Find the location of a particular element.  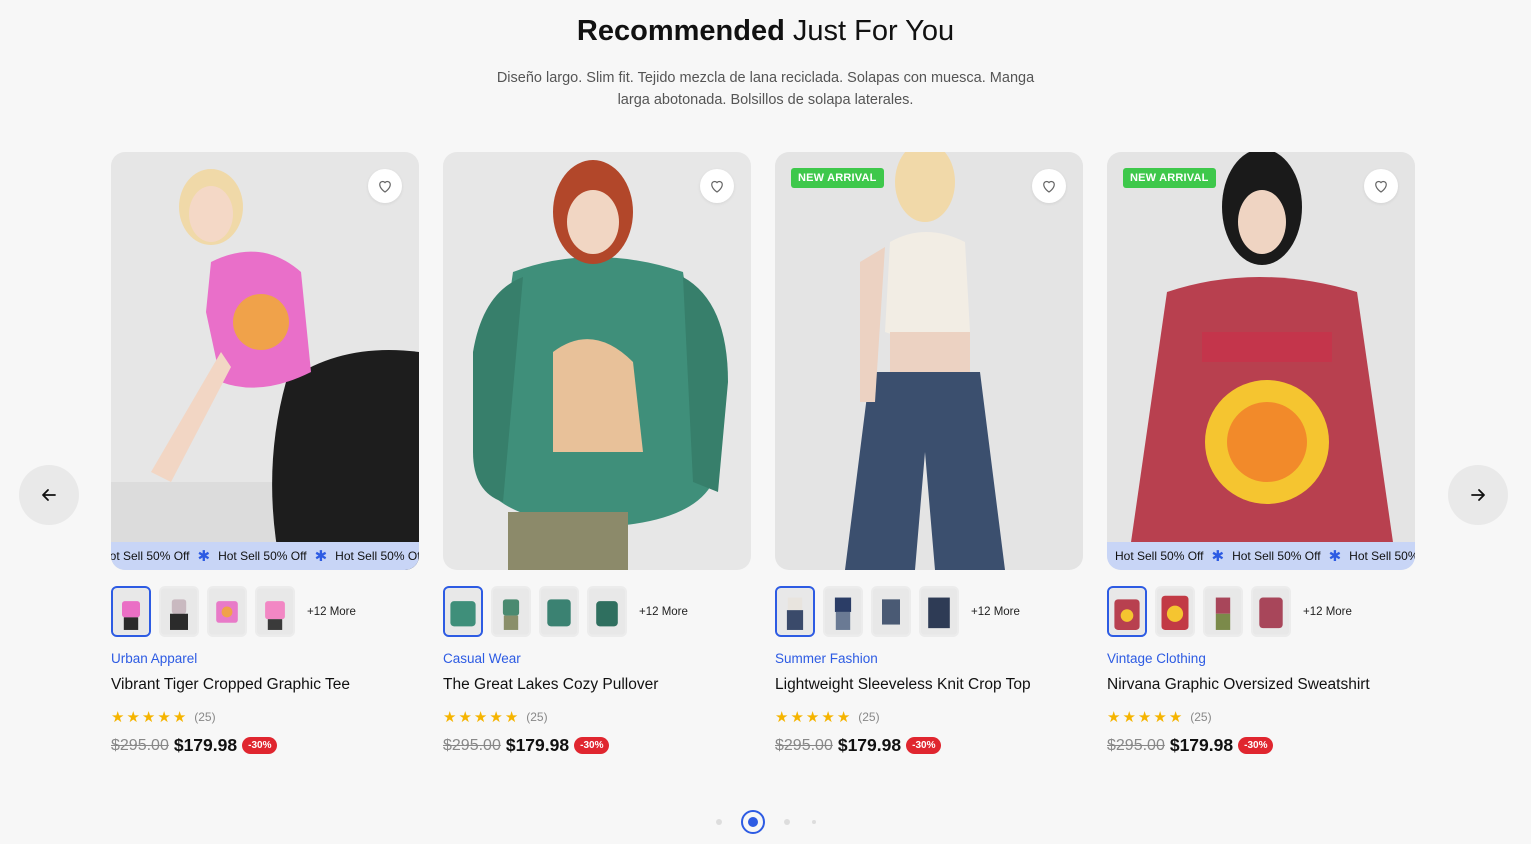

title-strong: Recommended is located at coordinates (680, 31).